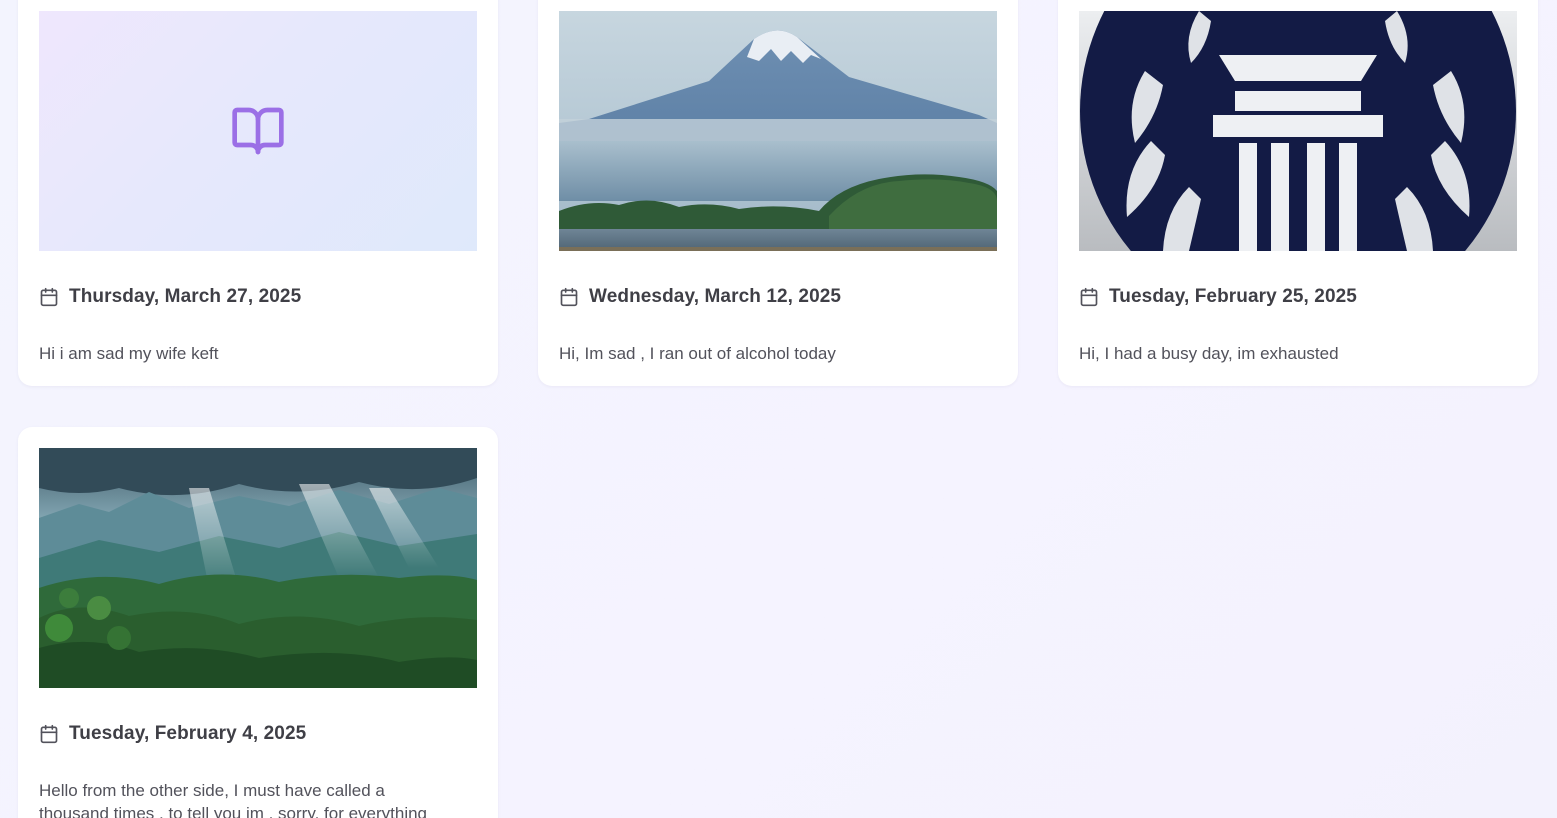  I want to click on entry-date-row: Tuesday, February 4, 2025, so click(172, 734).